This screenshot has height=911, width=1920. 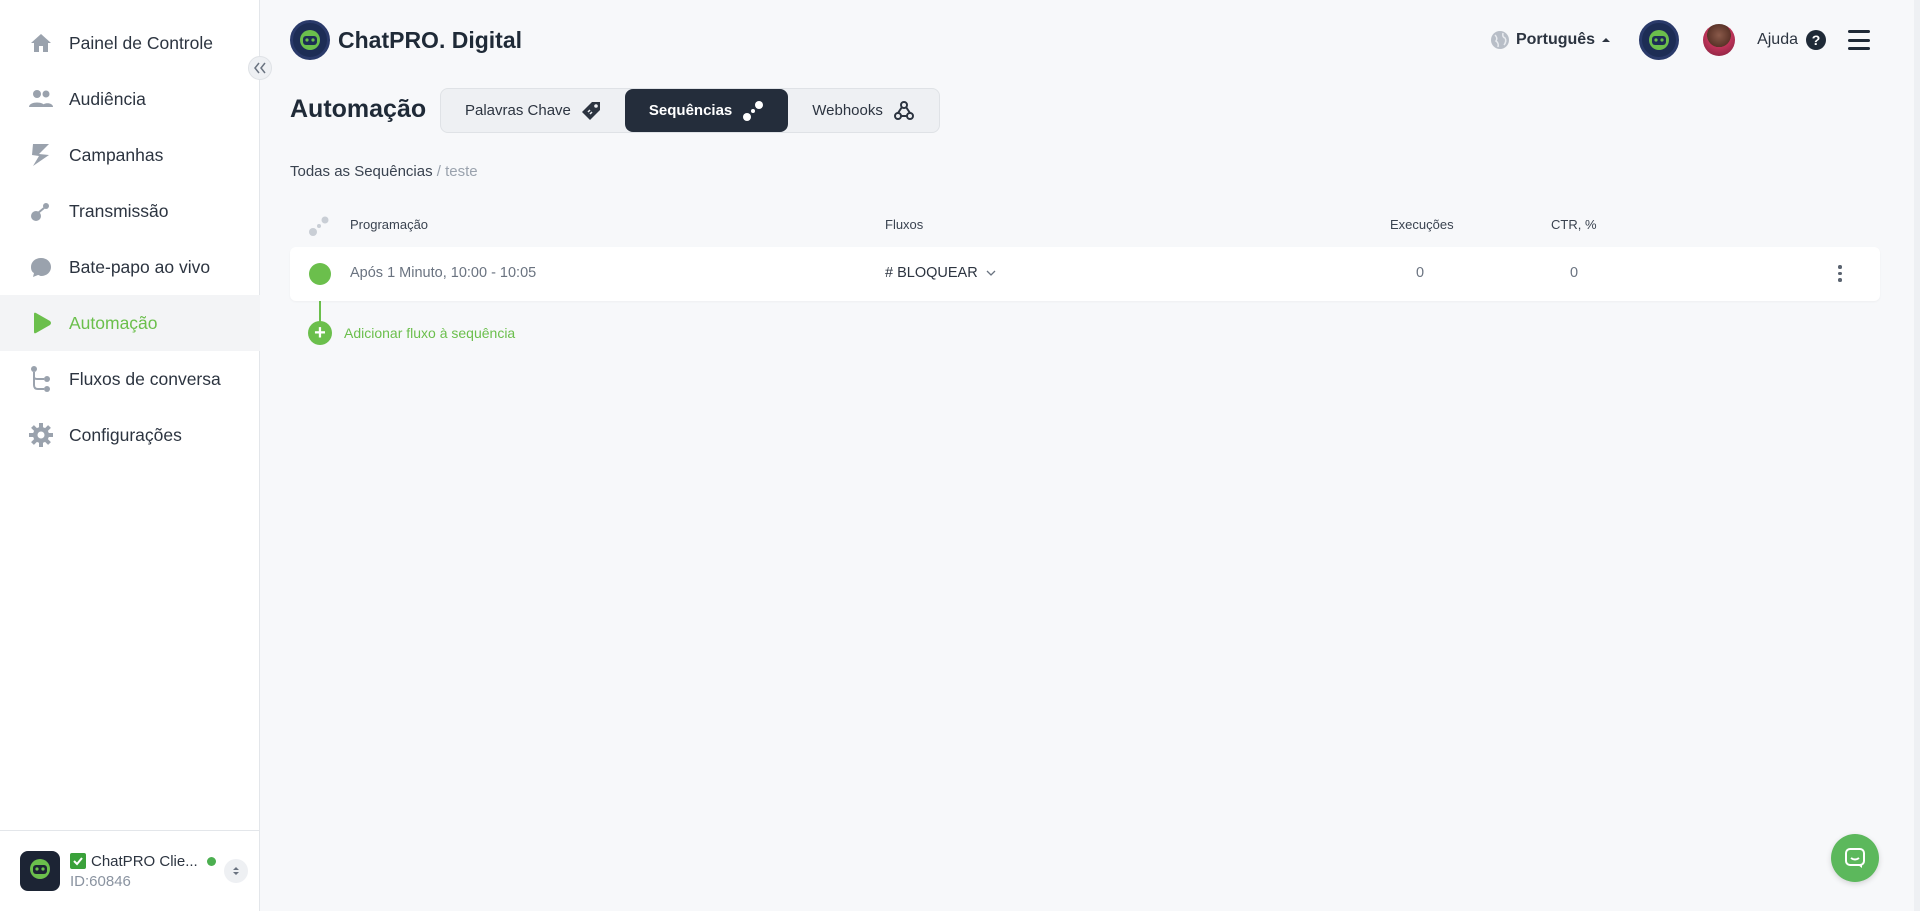 What do you see at coordinates (236, 871) in the screenshot?
I see `account-switch-icon` at bounding box center [236, 871].